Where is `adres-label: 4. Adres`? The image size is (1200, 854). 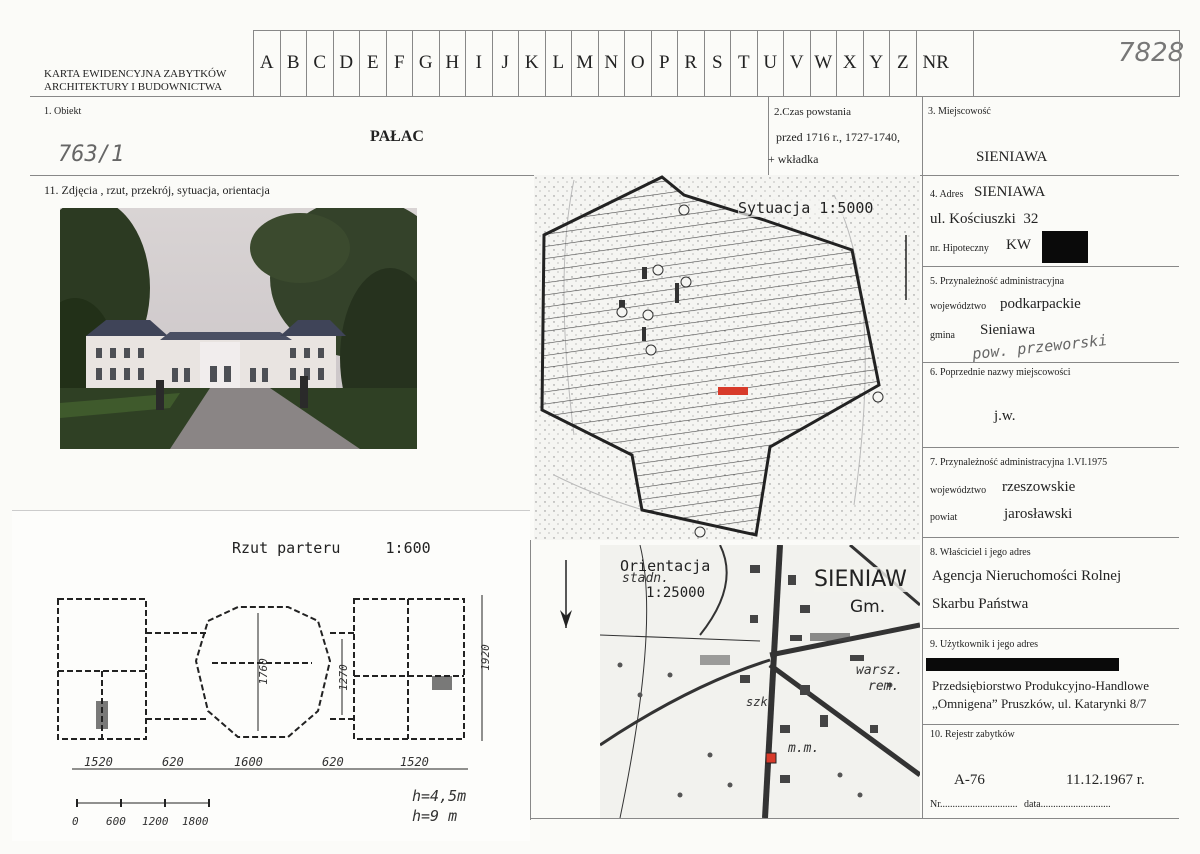
adres-label: 4. Adres is located at coordinates (946, 194).